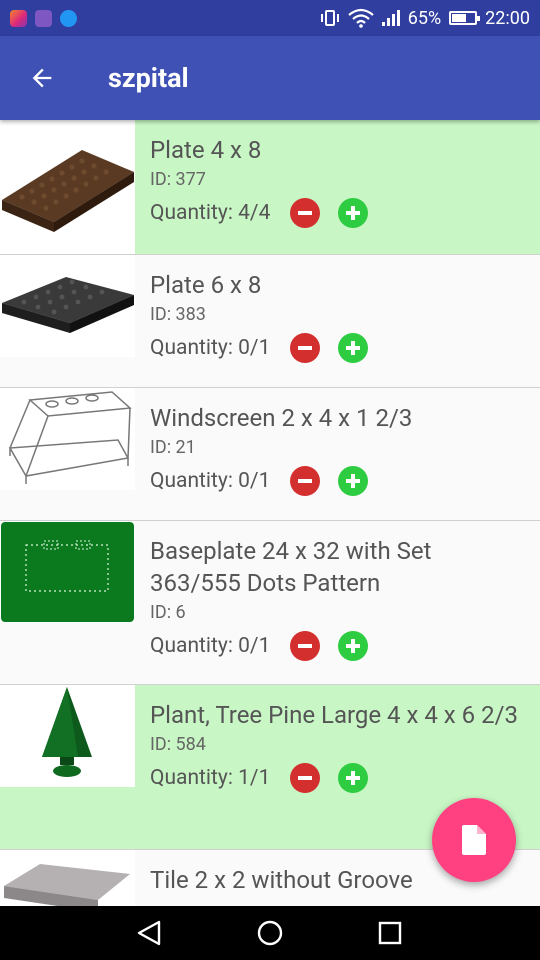  What do you see at coordinates (178, 314) in the screenshot?
I see `part-id: ID: 383` at bounding box center [178, 314].